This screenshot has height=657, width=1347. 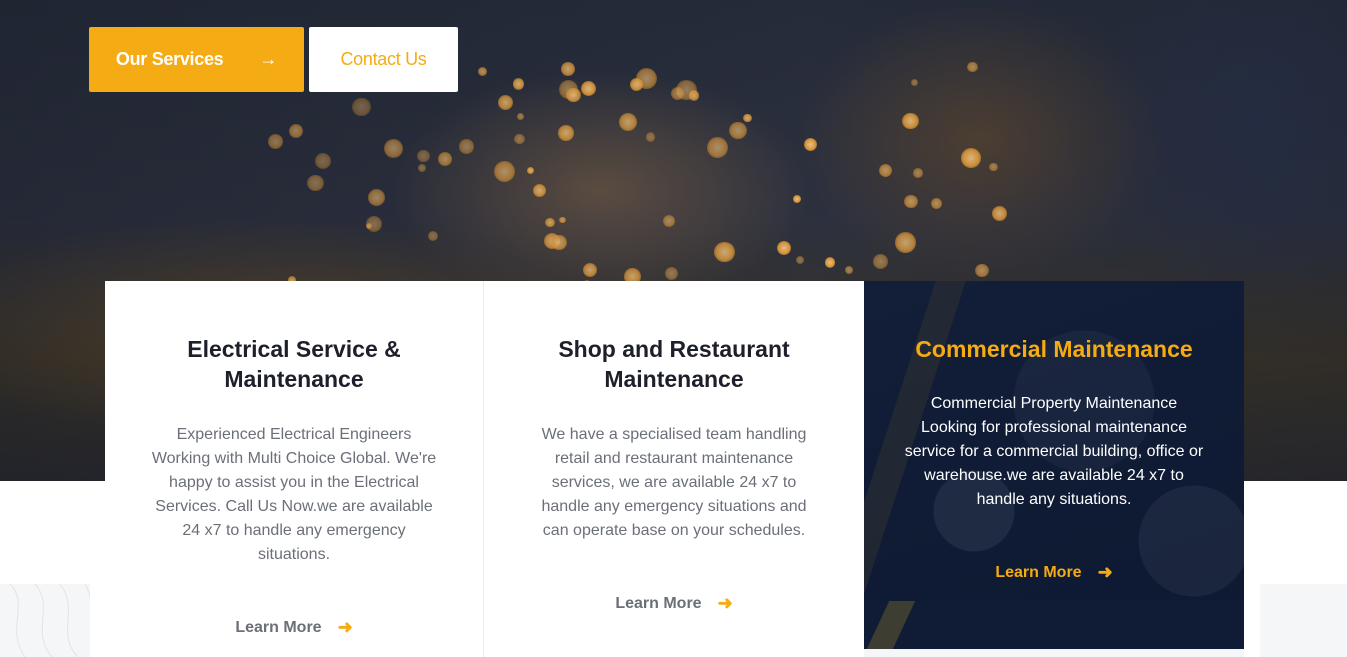 I want to click on card-title: Electrical Service & Maintenance, so click(x=294, y=364).